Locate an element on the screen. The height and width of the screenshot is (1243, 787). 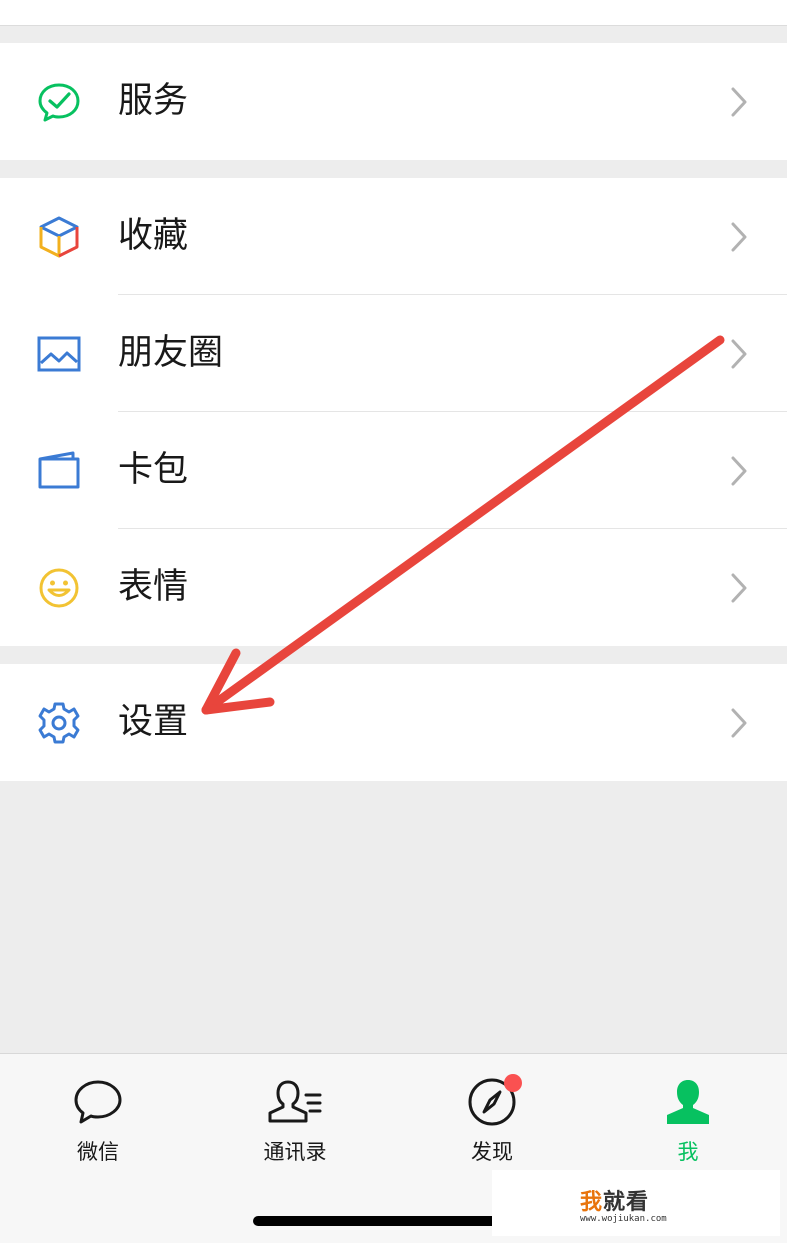
tab-contacts: 通讯录 is located at coordinates (295, 1126).